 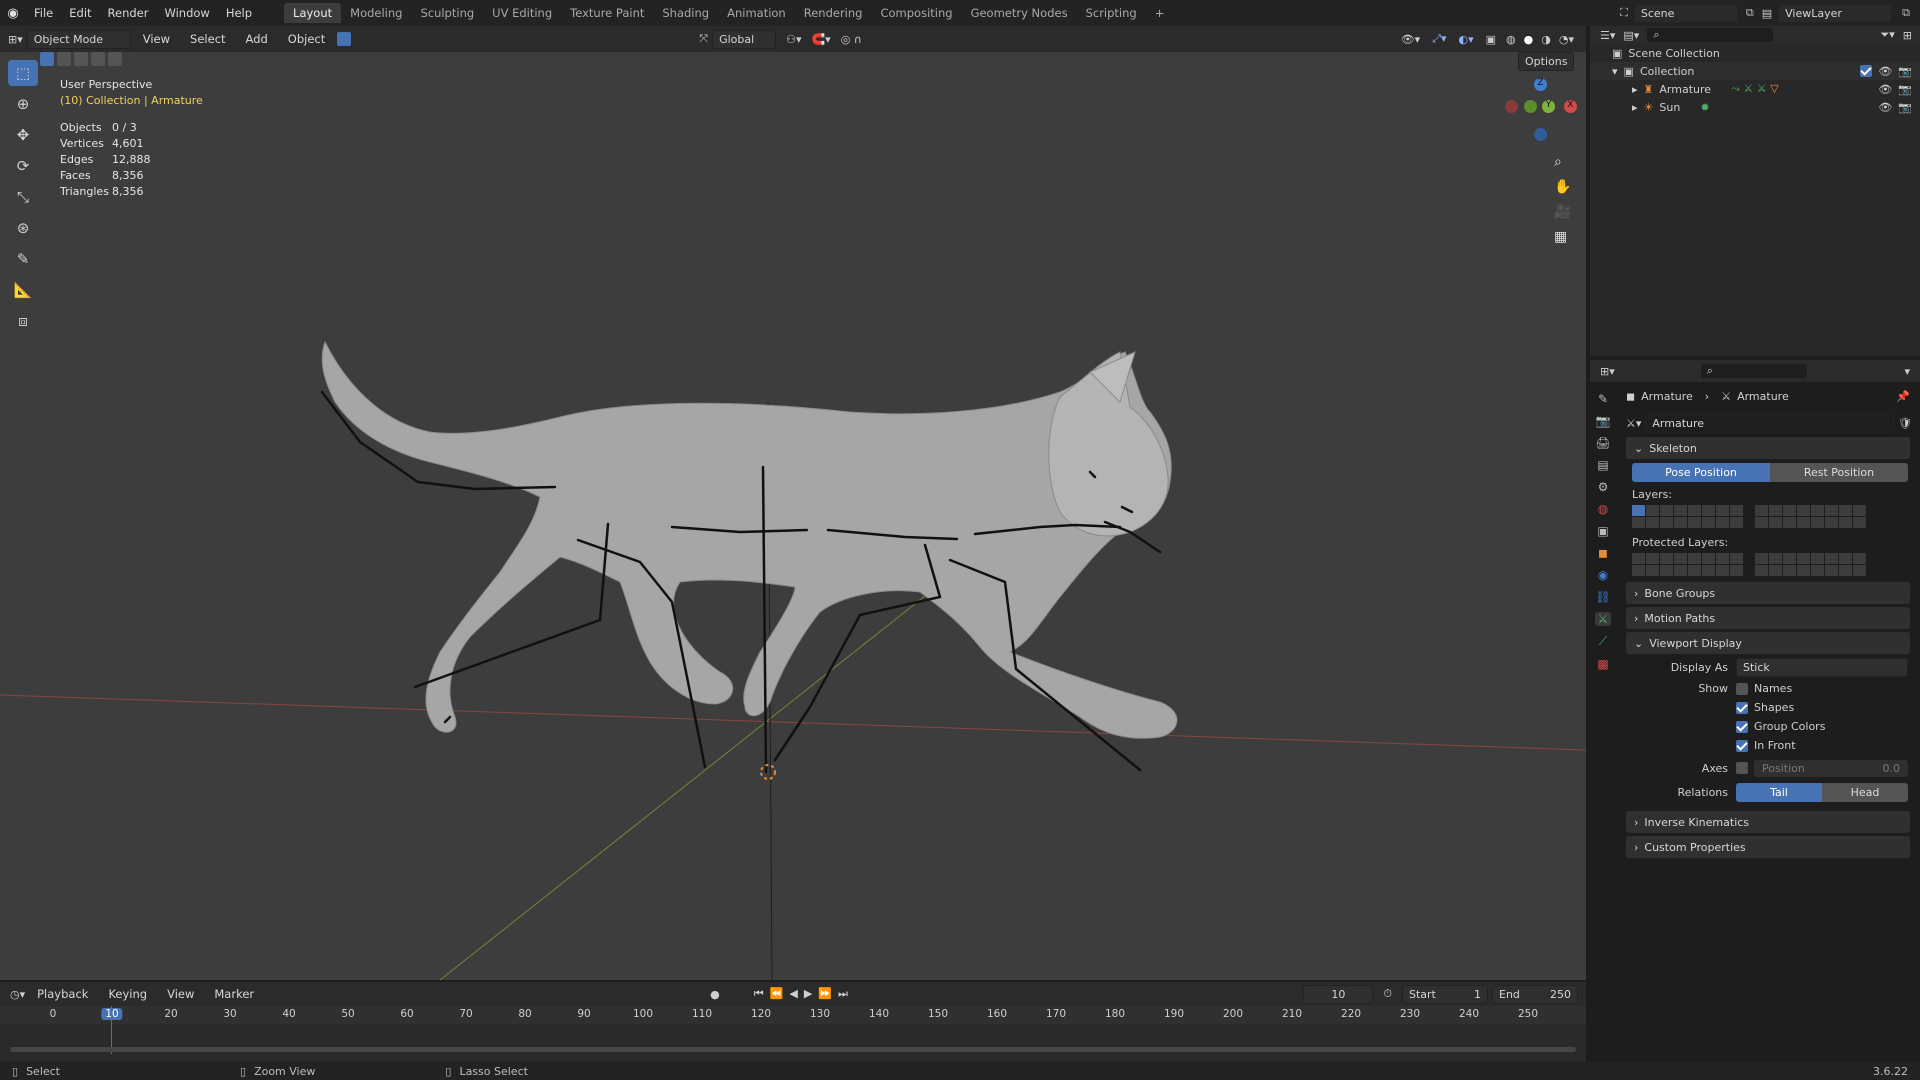 I want to click on next-keyframe-icon: ⏩, so click(x=828, y=993).